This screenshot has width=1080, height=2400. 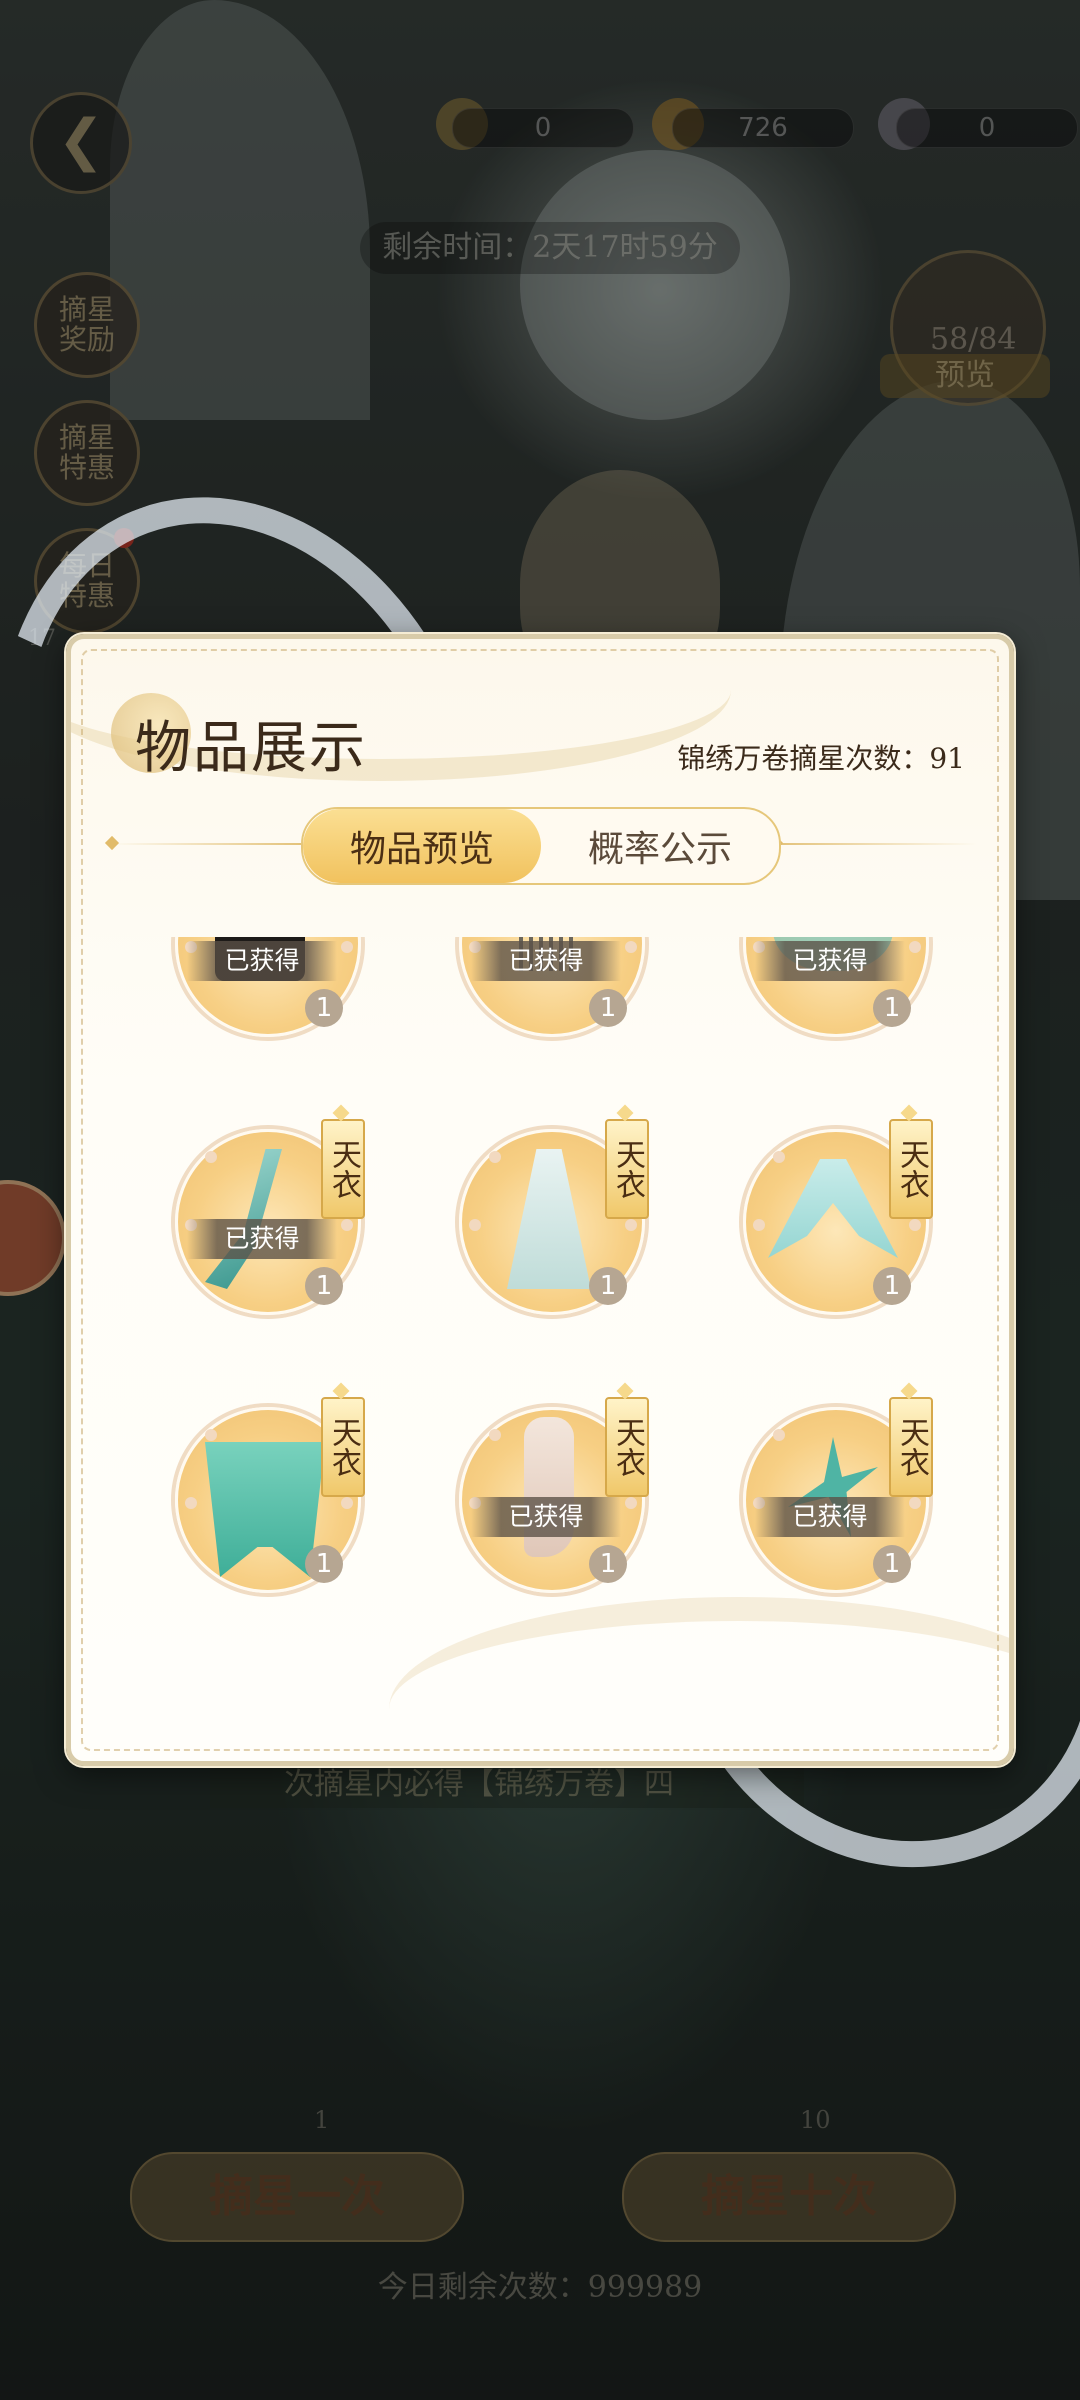 I want to click on tab-item-preview: 物品预览, so click(x=422, y=846).